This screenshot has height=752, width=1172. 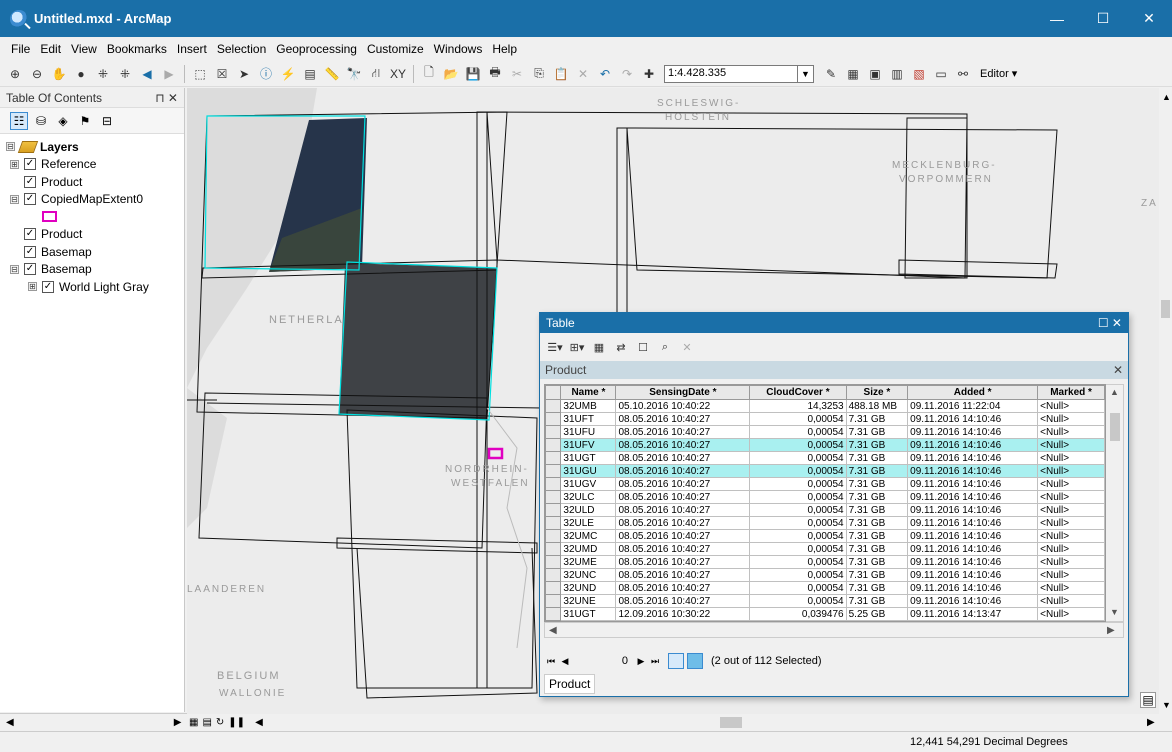 I want to click on map-vertical-scrollbar: ▲ ▼, so click(x=1165, y=401).